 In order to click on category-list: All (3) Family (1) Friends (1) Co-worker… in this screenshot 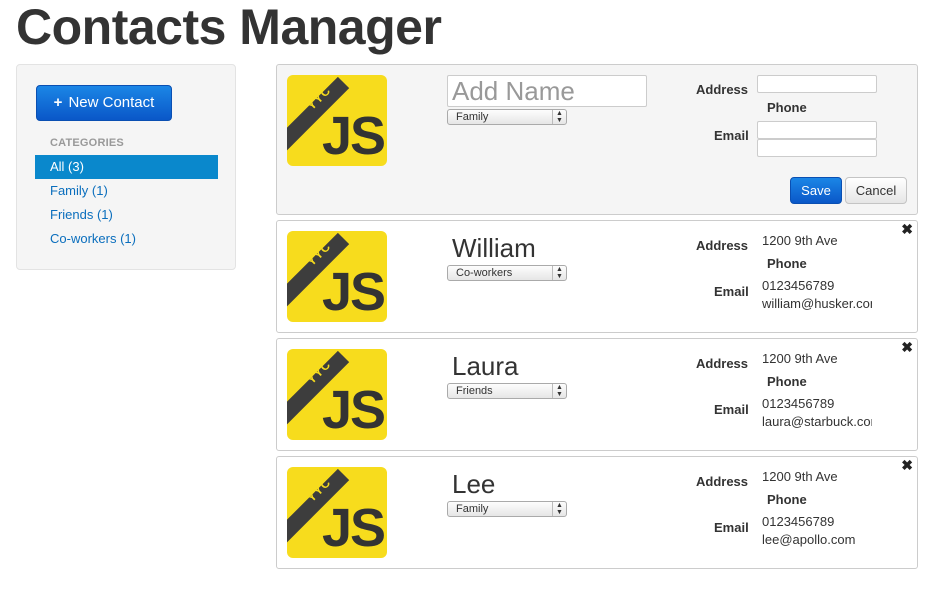, I will do `click(126, 203)`.